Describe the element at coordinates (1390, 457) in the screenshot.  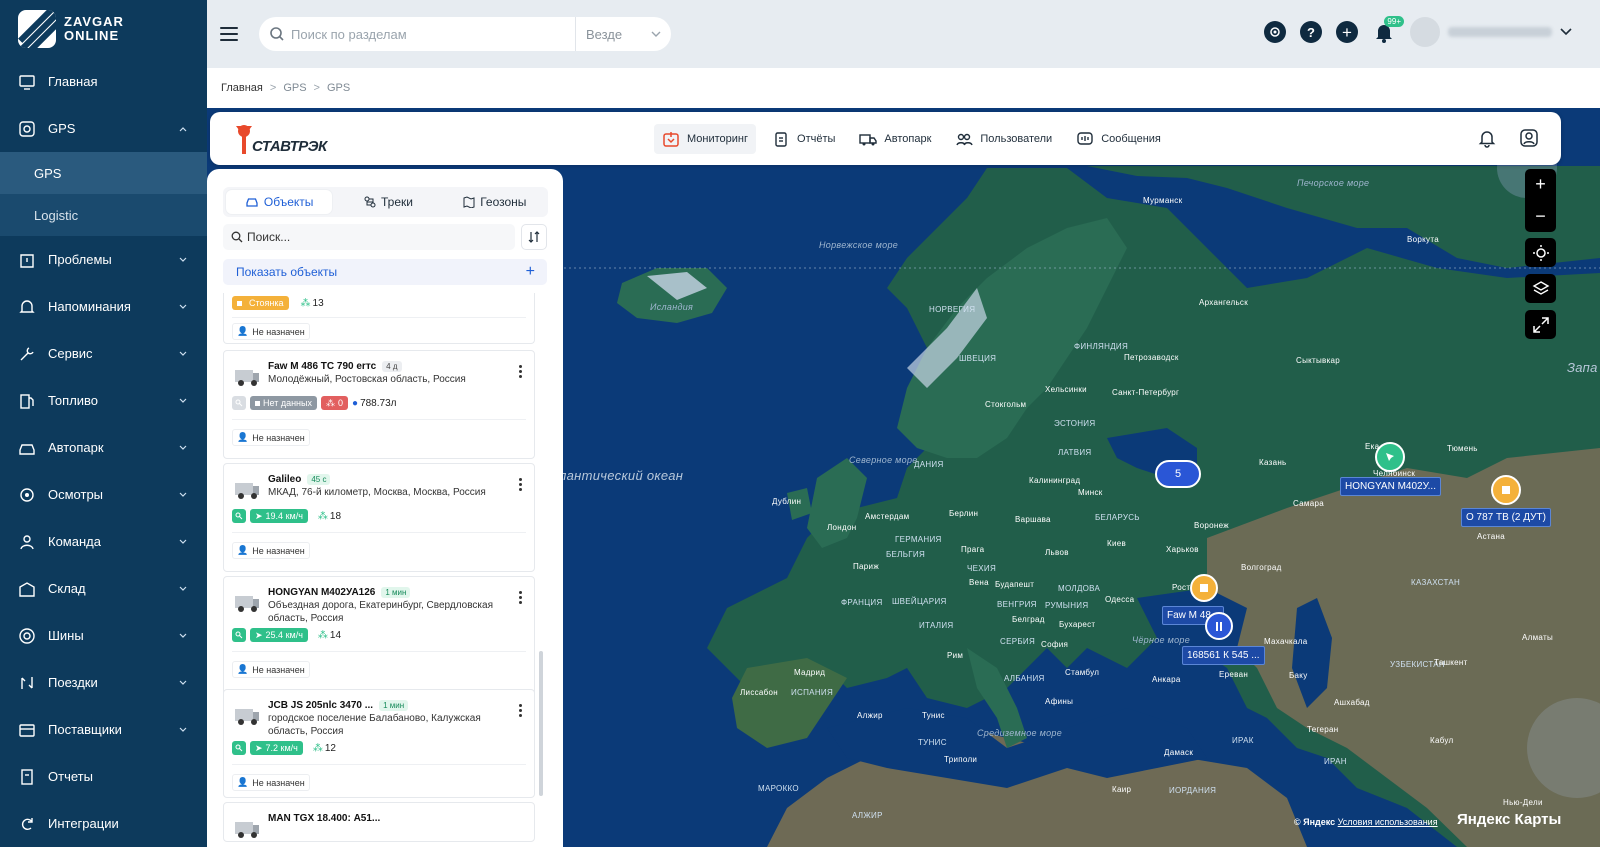
I see `vehicle-marker-hongyan` at that location.